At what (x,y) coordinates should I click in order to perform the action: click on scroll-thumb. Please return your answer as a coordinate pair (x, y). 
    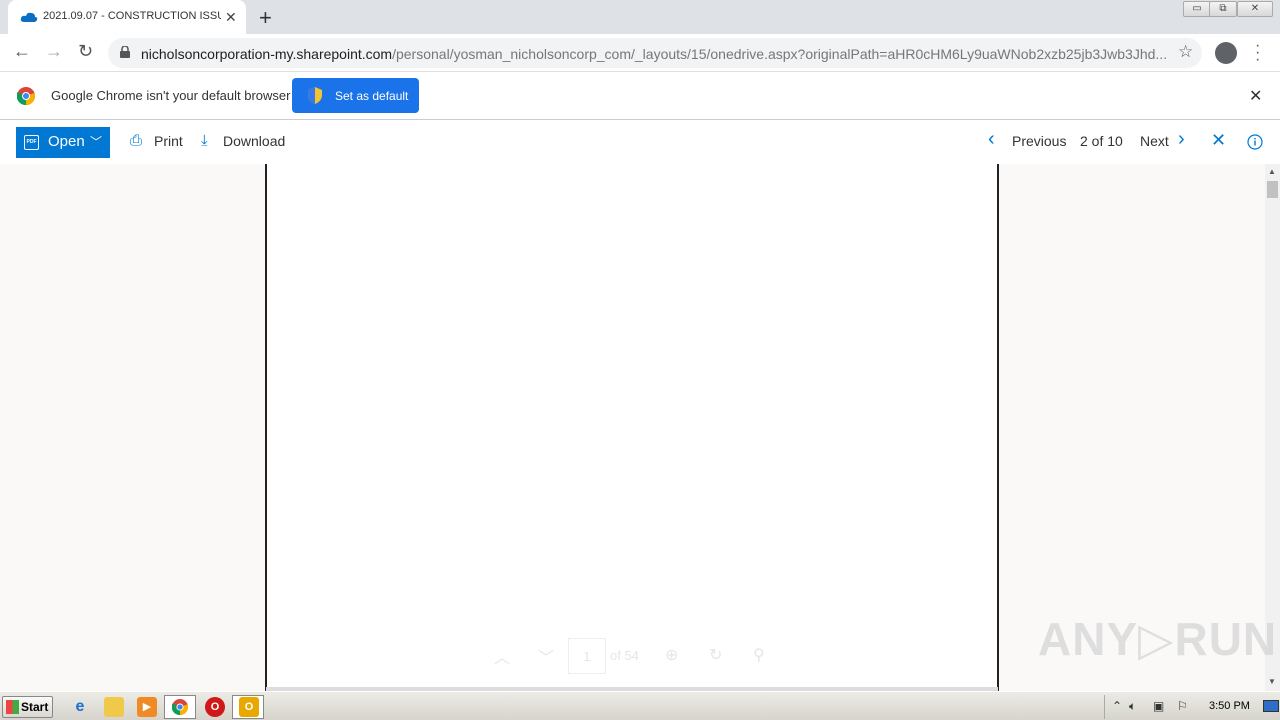
    Looking at the image, I should click on (1272, 189).